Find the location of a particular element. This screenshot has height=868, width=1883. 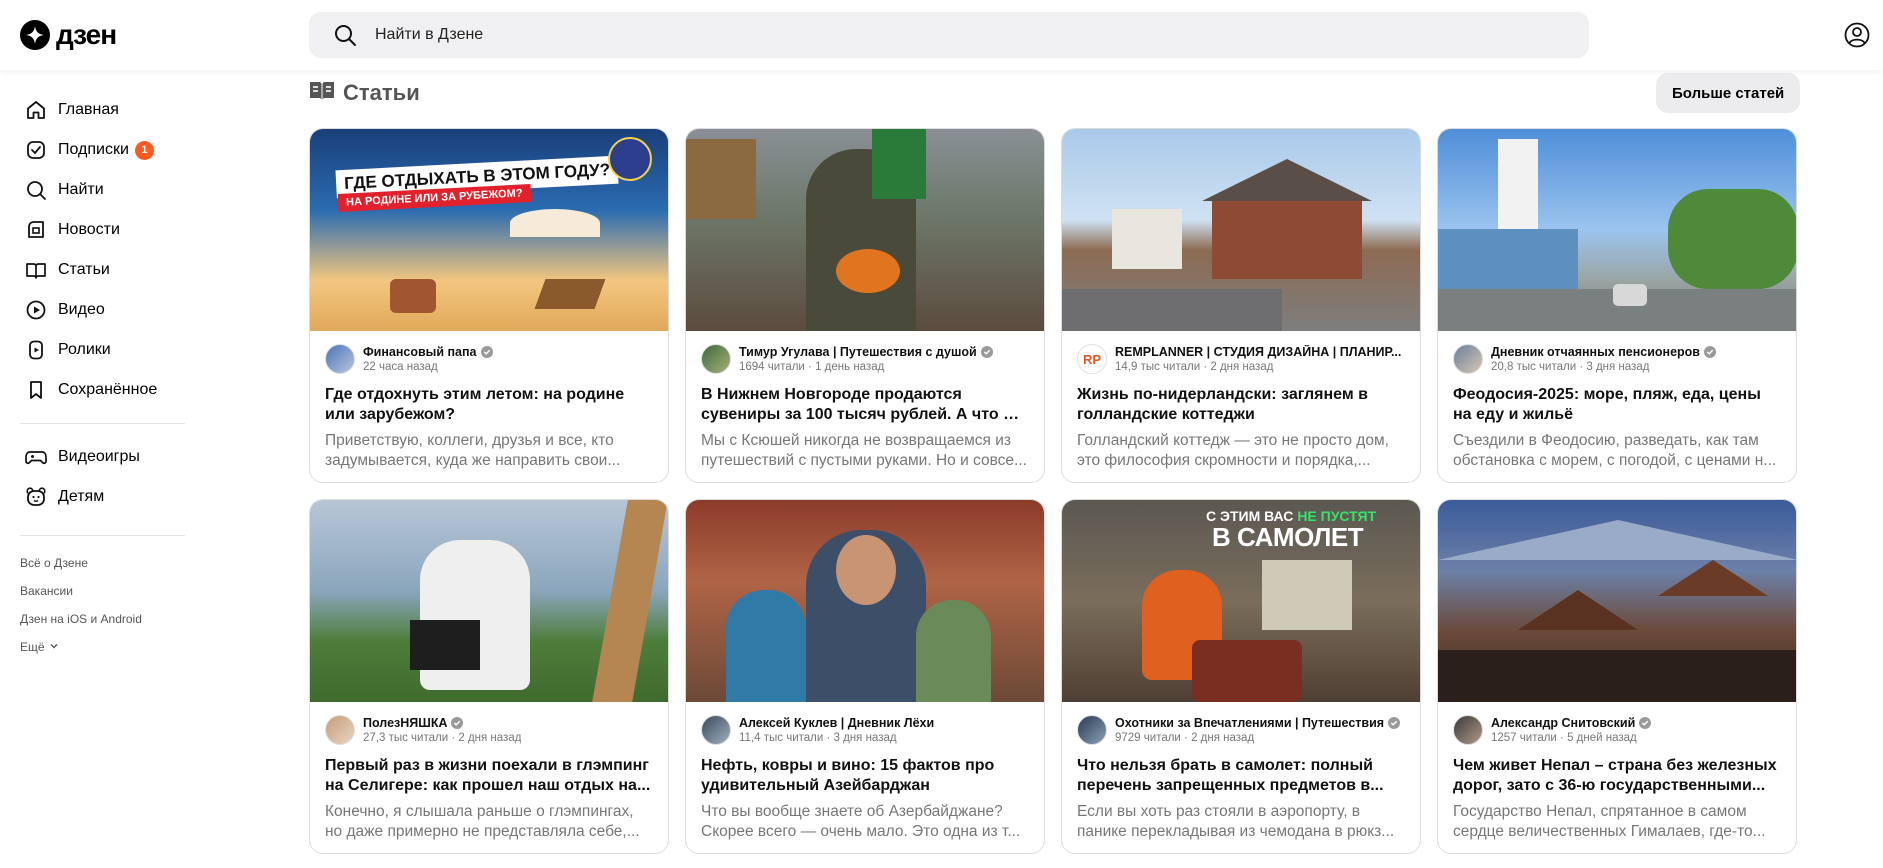

sidebar-item-shorts: Ролики is located at coordinates (100, 350).